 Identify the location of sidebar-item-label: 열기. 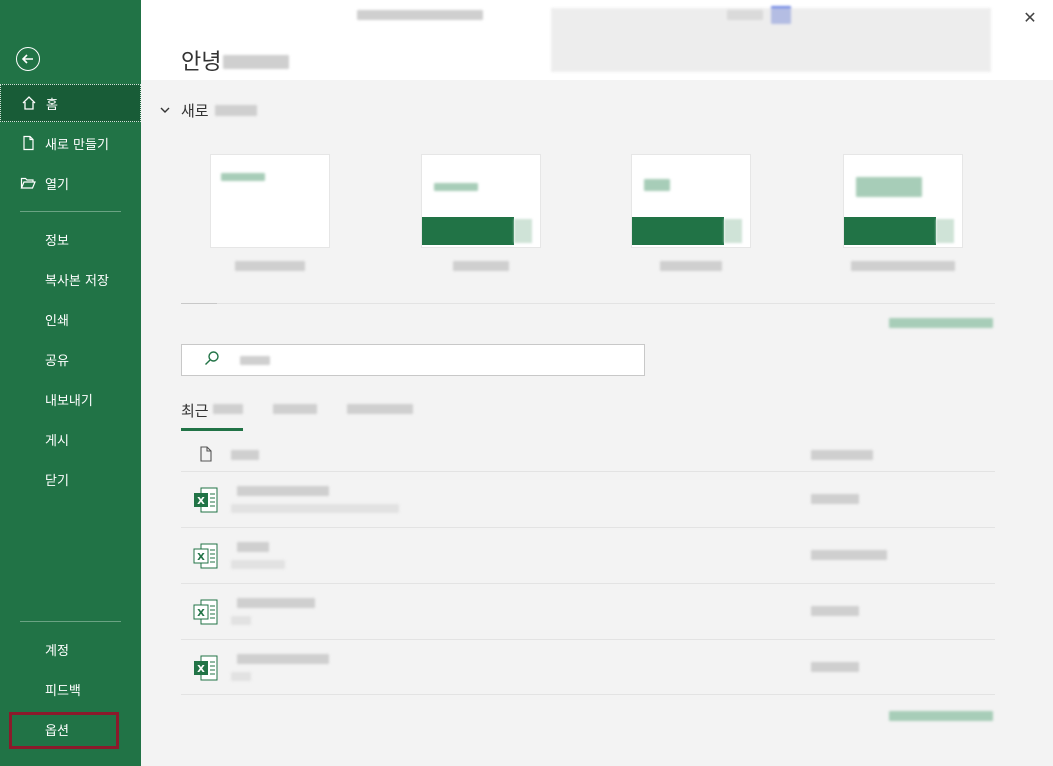
(57, 185).